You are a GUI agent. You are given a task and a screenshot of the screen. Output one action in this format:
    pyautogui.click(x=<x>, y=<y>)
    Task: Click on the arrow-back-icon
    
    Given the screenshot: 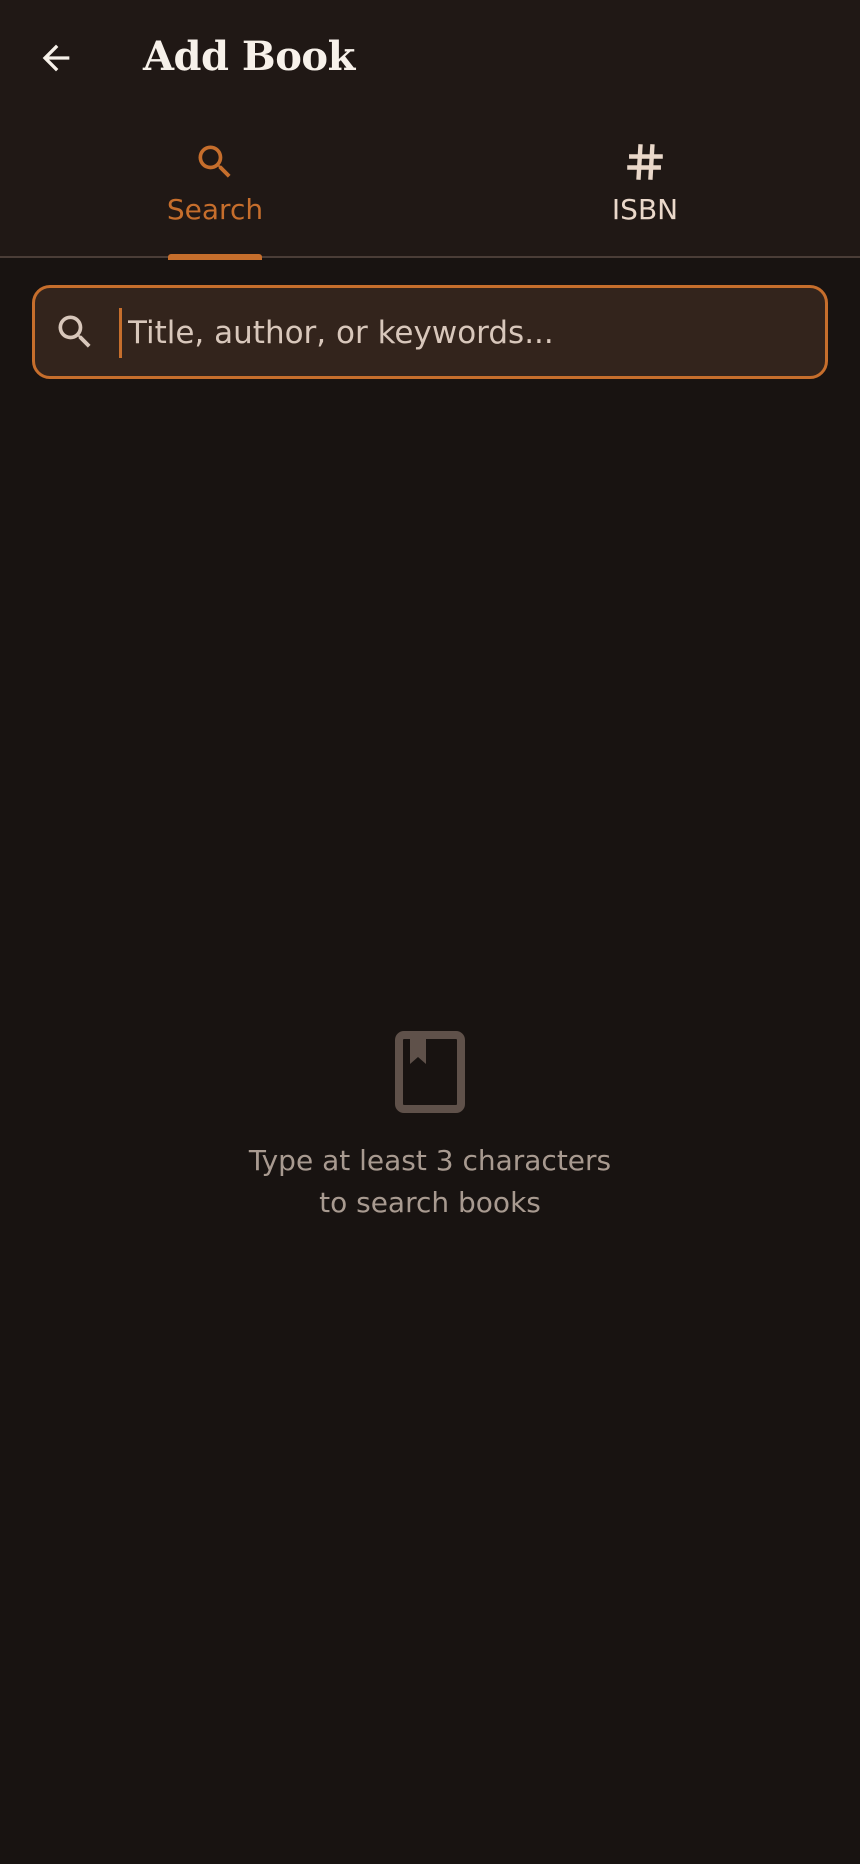 What is the action you would take?
    pyautogui.click(x=56, y=58)
    